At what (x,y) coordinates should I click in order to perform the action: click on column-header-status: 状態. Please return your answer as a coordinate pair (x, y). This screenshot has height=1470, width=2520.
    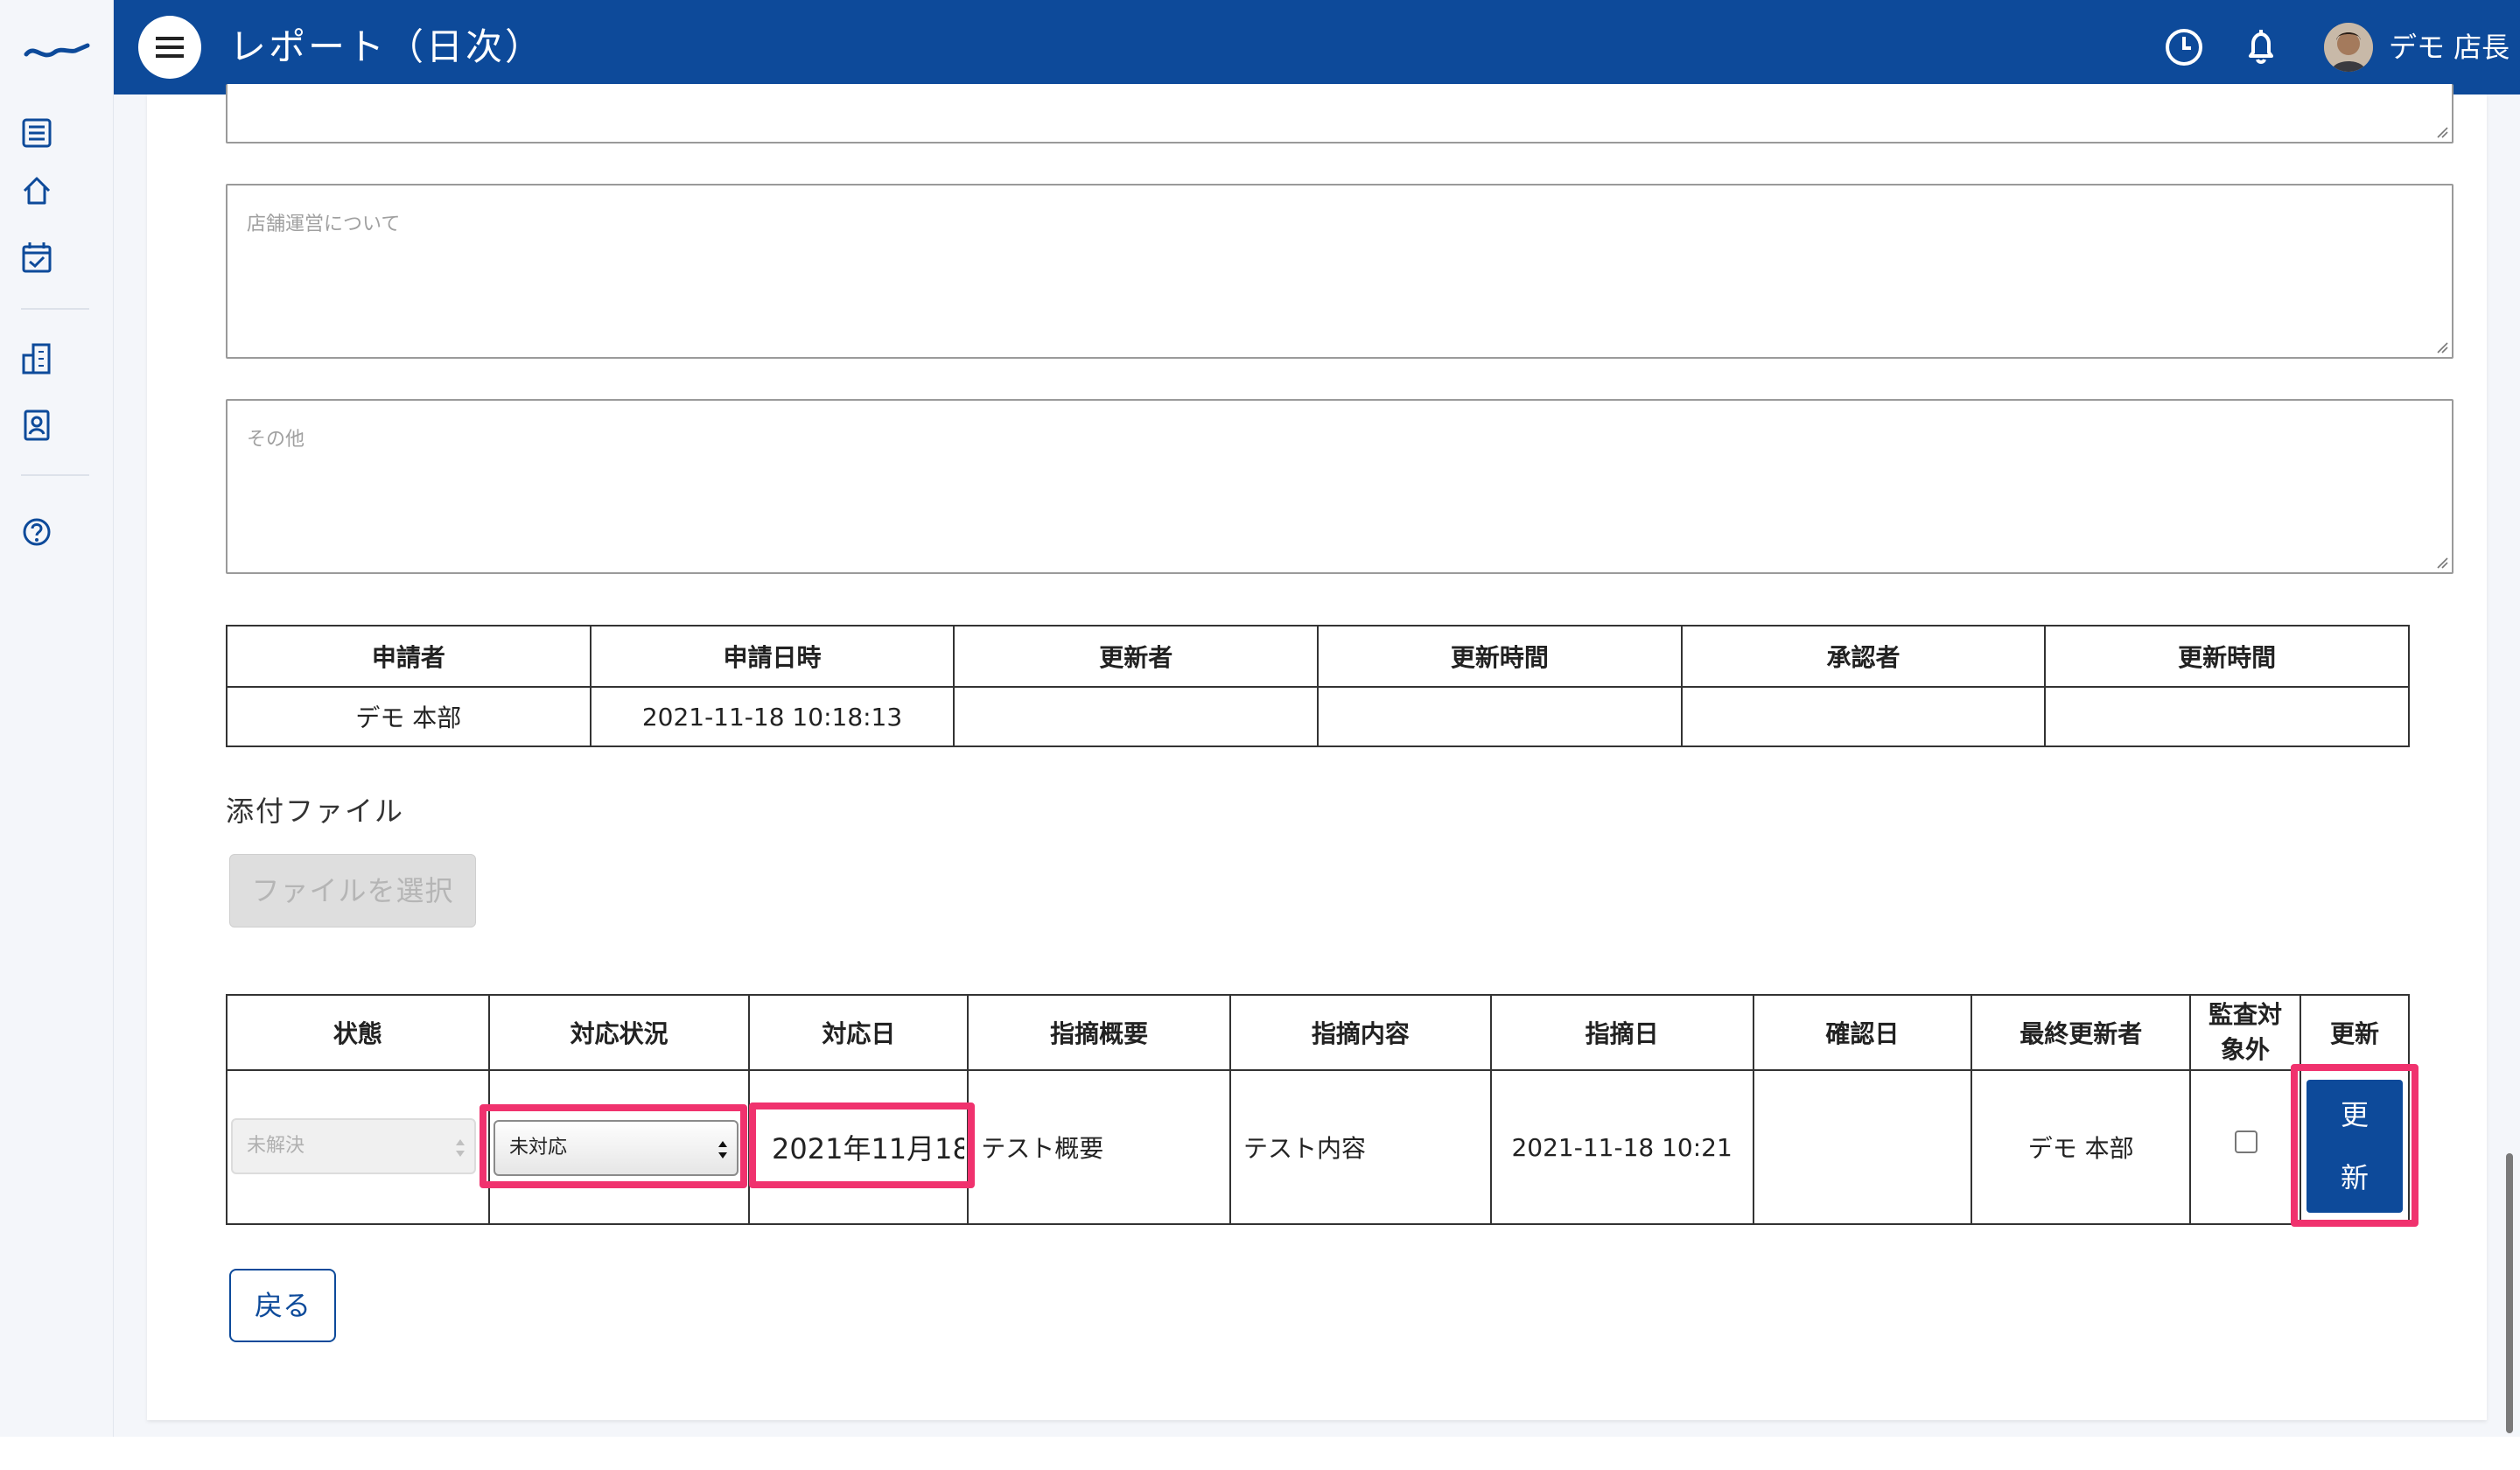
    Looking at the image, I should click on (358, 1032).